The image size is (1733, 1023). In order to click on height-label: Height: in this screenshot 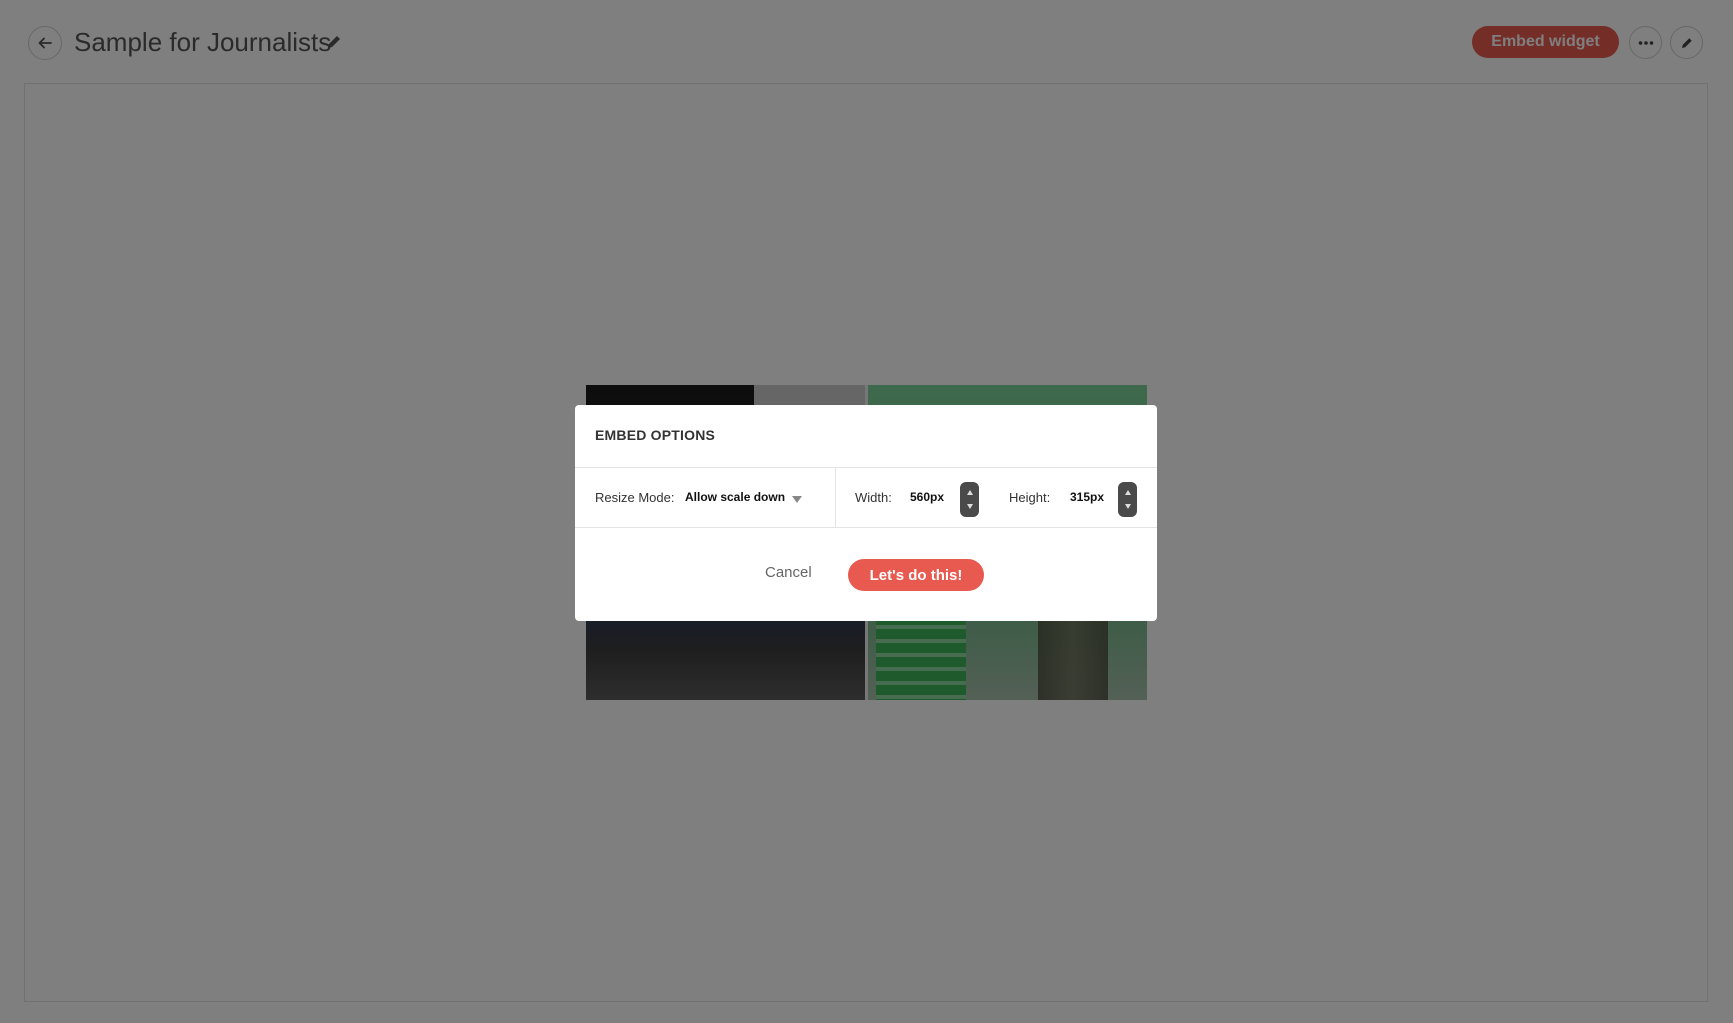, I will do `click(1030, 497)`.